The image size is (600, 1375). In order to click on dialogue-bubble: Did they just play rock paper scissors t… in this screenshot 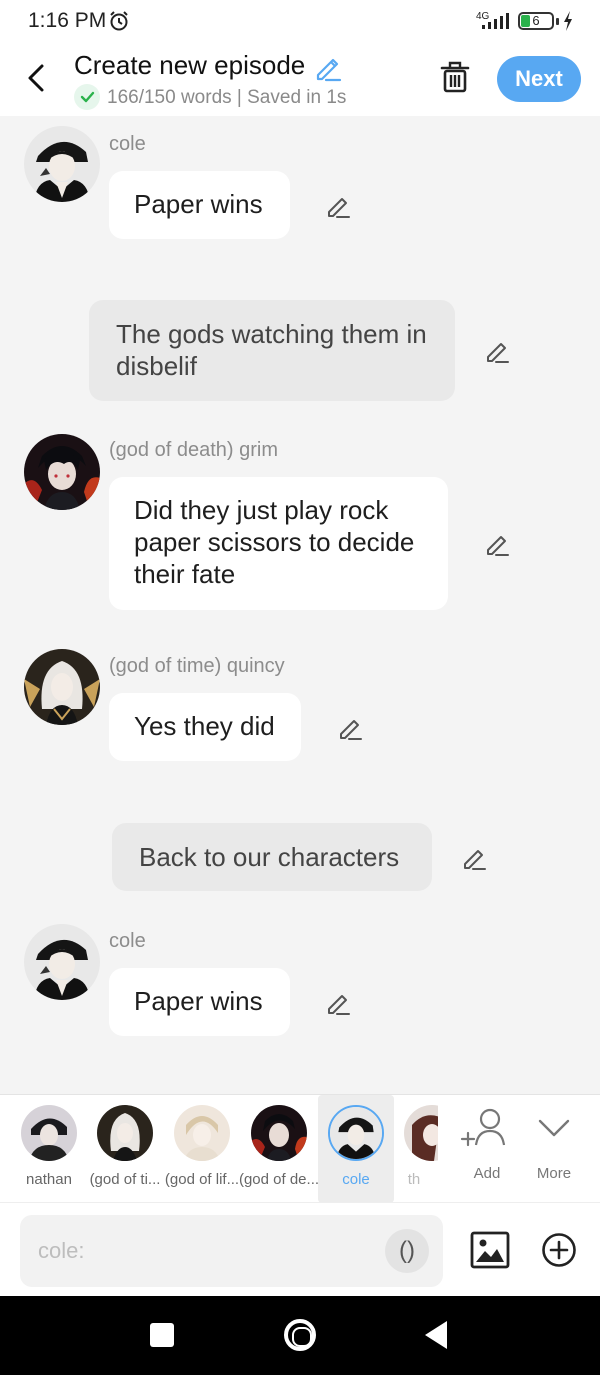, I will do `click(278, 543)`.